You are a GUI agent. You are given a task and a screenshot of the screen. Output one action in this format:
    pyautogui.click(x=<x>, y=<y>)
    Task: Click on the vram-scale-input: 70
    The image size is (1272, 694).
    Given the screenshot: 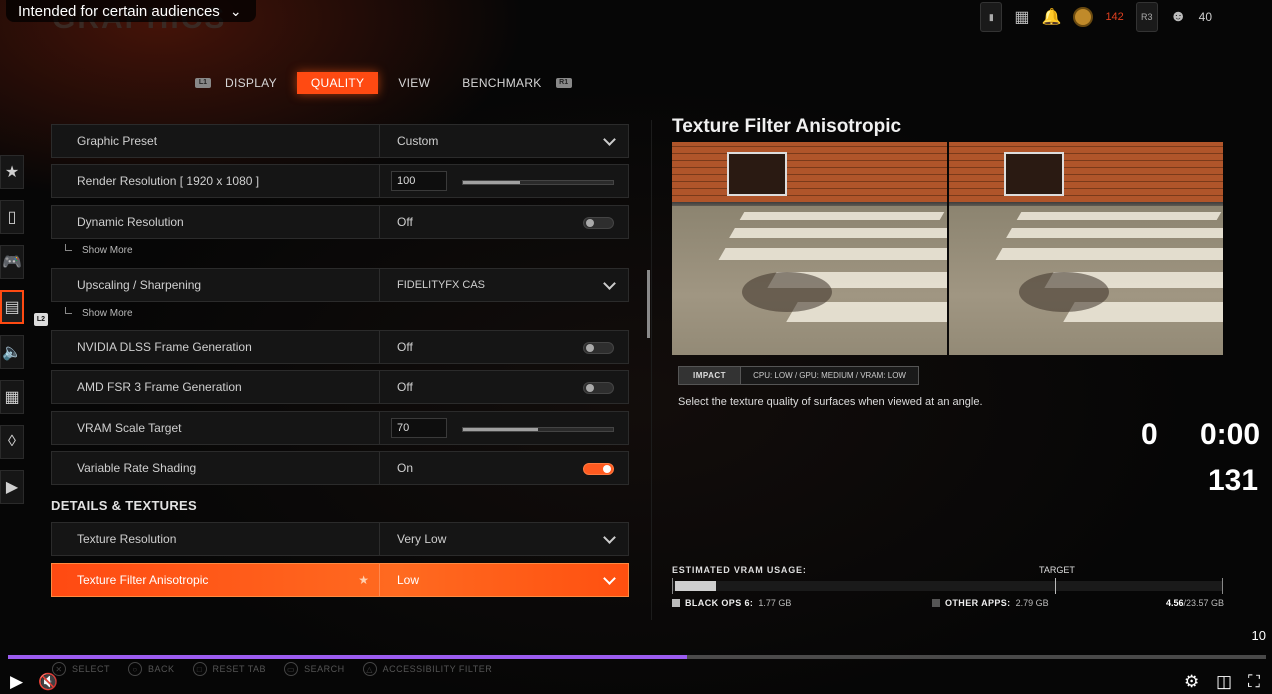 What is the action you would take?
    pyautogui.click(x=419, y=428)
    